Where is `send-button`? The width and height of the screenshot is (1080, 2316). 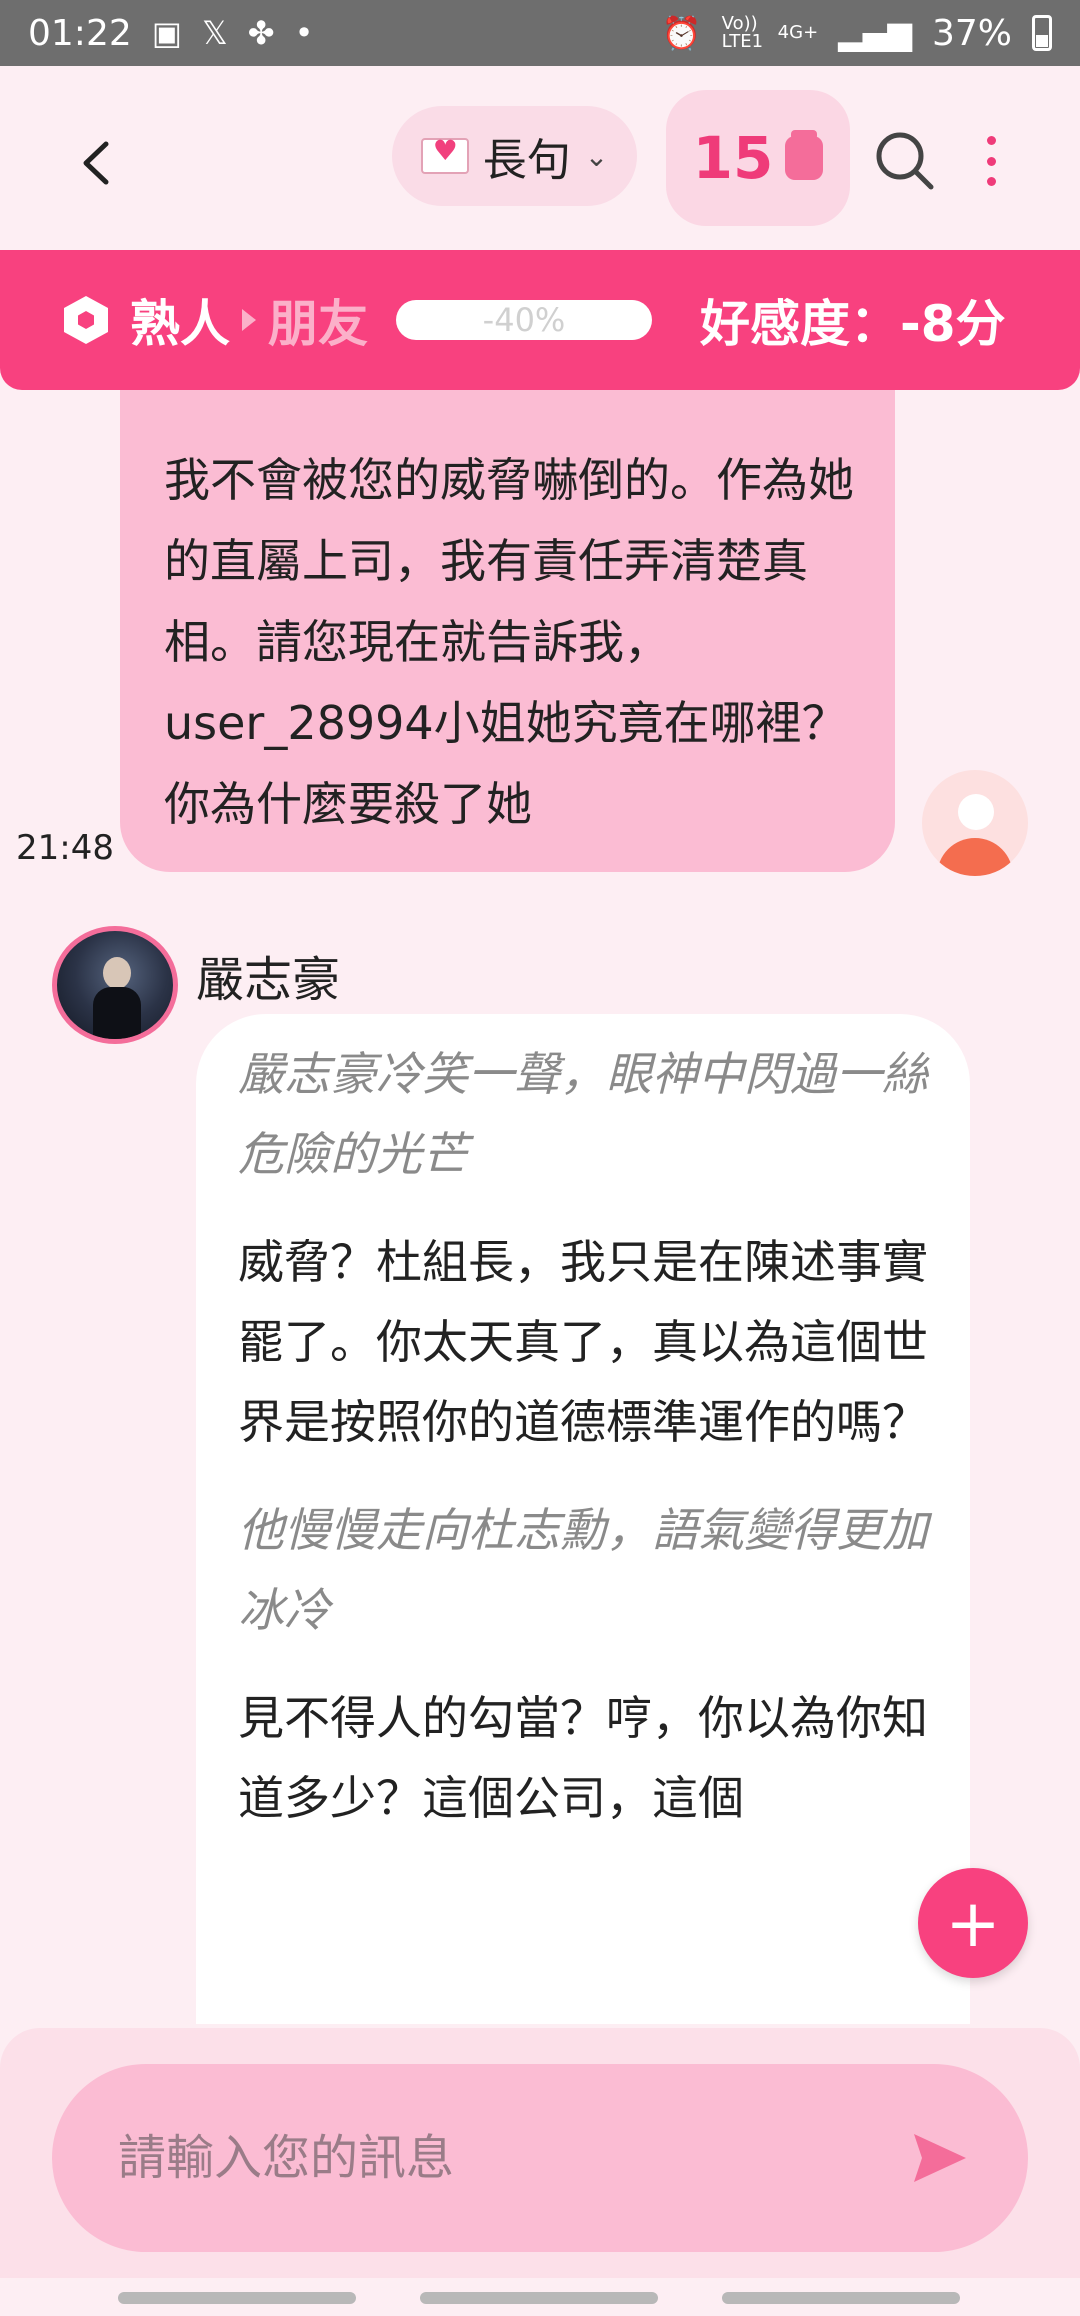 send-button is located at coordinates (940, 2158).